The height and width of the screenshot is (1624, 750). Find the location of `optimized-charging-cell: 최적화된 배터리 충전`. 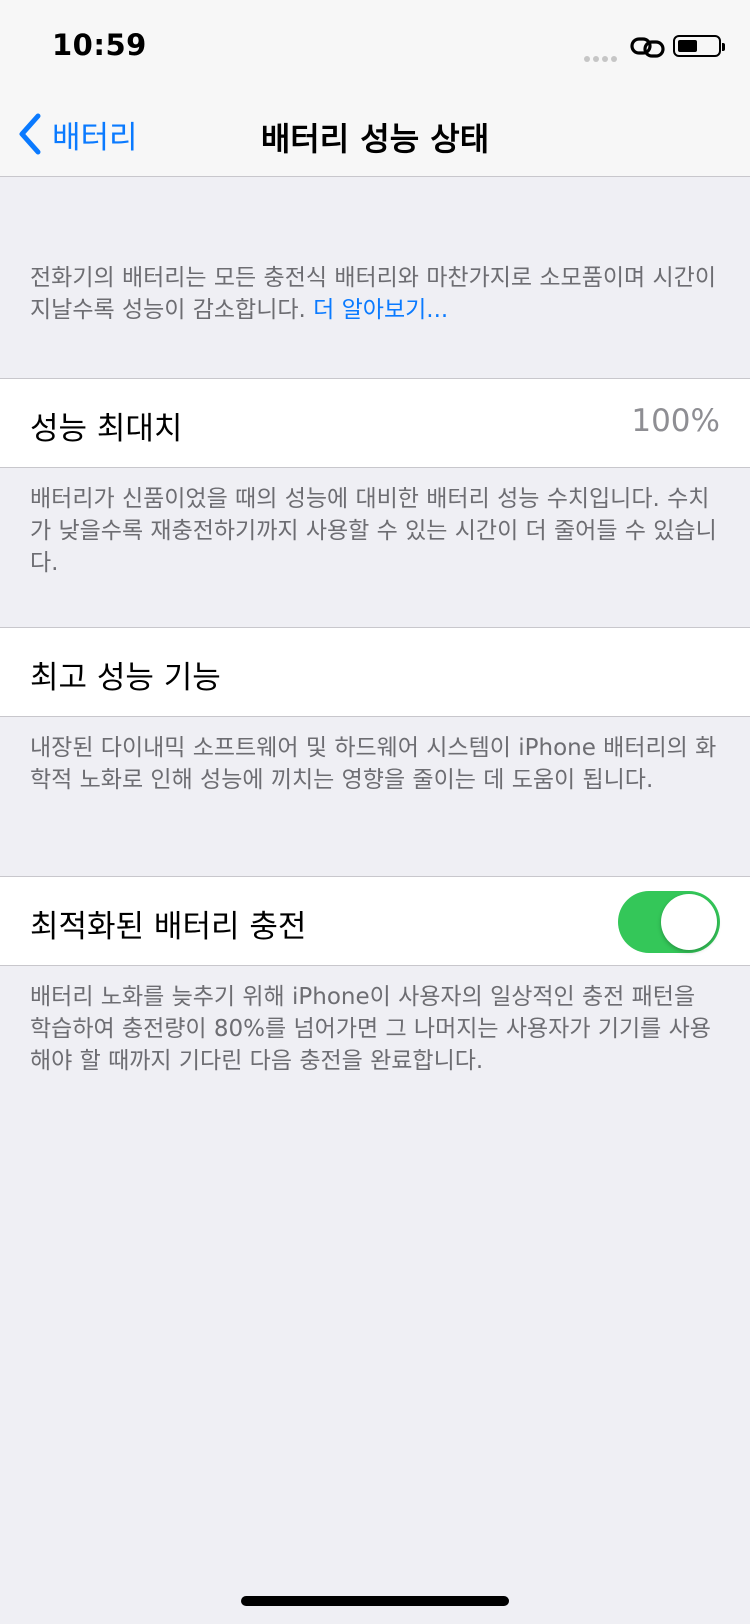

optimized-charging-cell: 최적화된 배터리 충전 is located at coordinates (375, 921).